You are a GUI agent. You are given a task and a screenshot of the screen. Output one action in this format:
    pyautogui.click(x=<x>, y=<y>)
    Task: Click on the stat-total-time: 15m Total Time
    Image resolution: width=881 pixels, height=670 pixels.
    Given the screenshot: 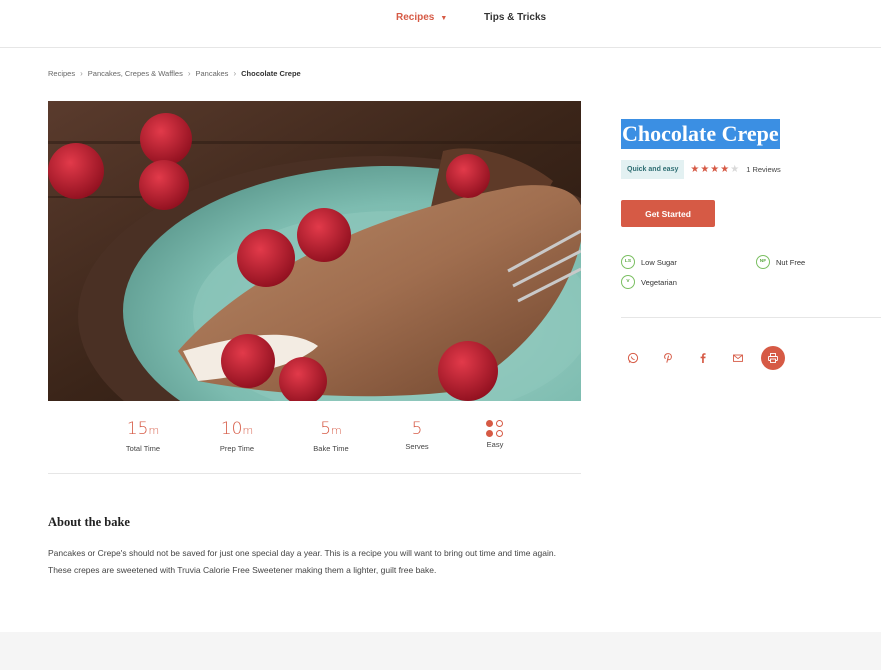 What is the action you would take?
    pyautogui.click(x=143, y=435)
    